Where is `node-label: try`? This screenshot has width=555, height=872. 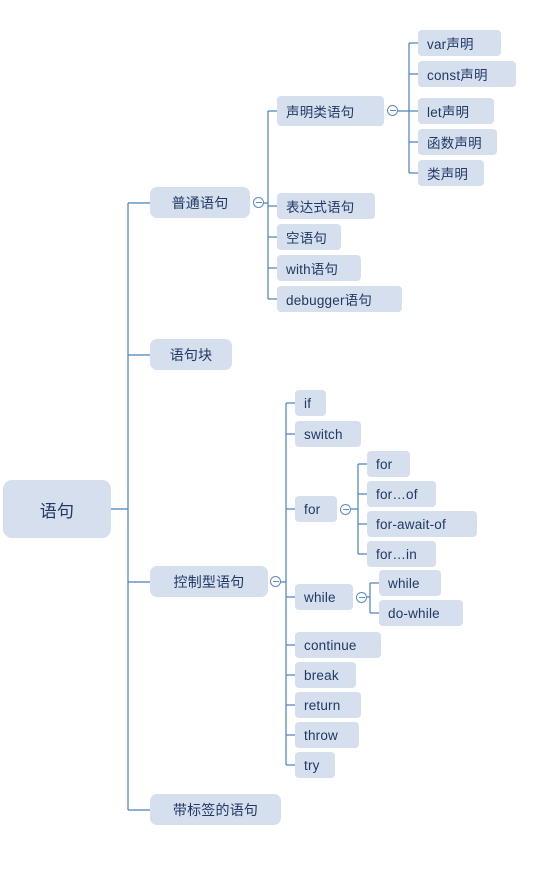
node-label: try is located at coordinates (312, 765).